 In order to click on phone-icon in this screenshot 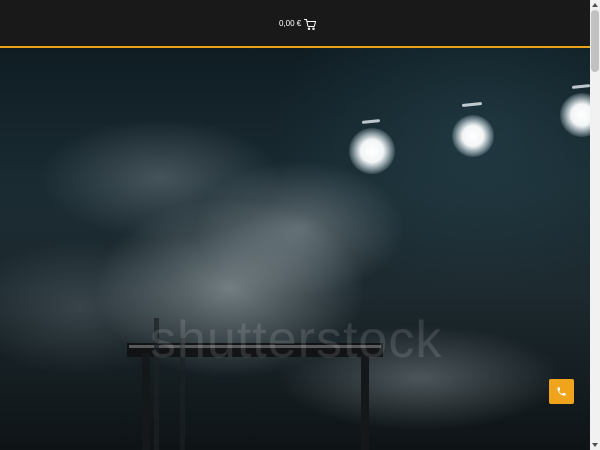, I will do `click(561, 391)`.